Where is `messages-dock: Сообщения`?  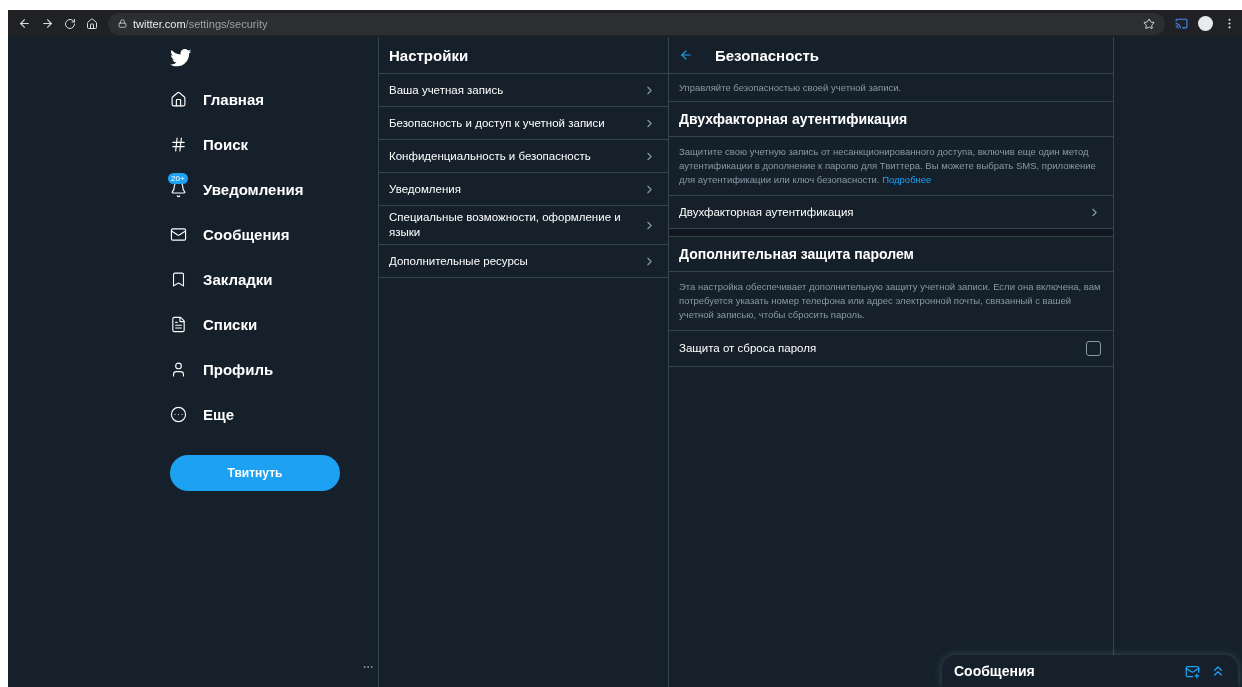 messages-dock: Сообщения is located at coordinates (1090, 671).